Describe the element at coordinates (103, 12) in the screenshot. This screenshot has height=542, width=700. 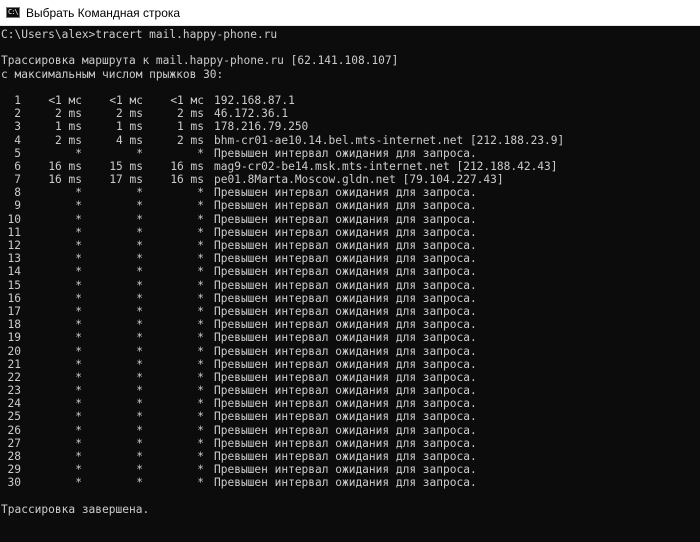
I see `window-title: Выбрать Командная строка` at that location.